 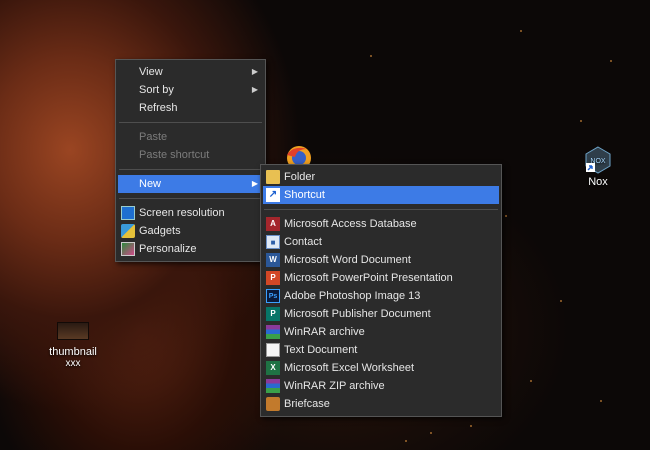 What do you see at coordinates (381, 404) in the screenshot?
I see `submenu-item-briefcase: Briefcase` at bounding box center [381, 404].